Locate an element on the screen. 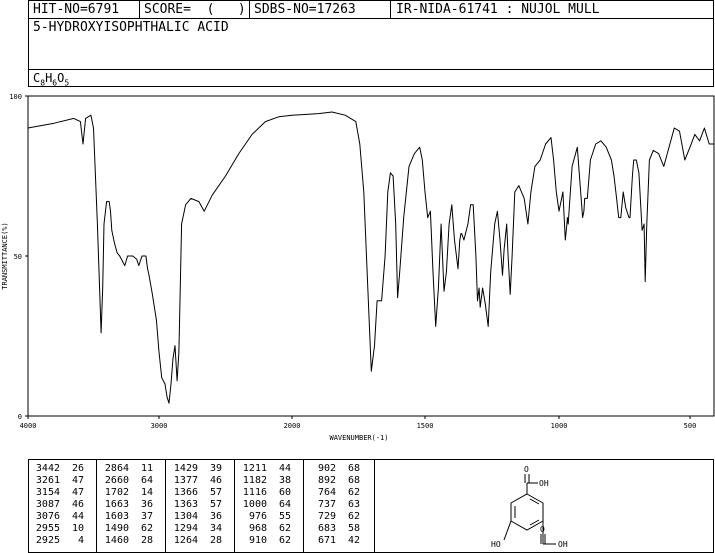 This screenshot has width=715, height=553. structure-diagram: O OH O OH HO is located at coordinates (529, 507).